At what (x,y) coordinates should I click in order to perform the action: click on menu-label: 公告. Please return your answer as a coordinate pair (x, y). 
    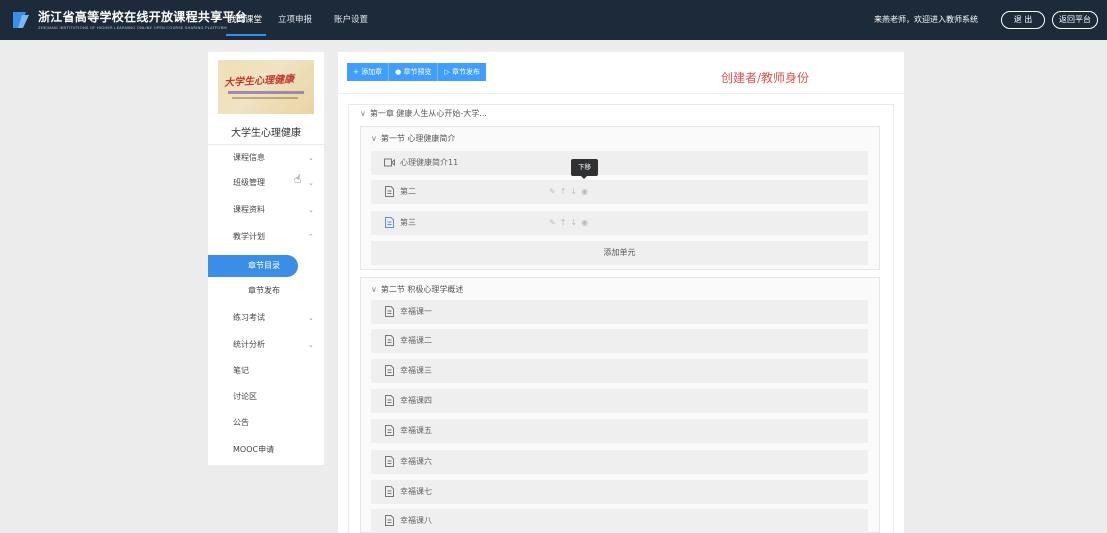
    Looking at the image, I should click on (241, 422).